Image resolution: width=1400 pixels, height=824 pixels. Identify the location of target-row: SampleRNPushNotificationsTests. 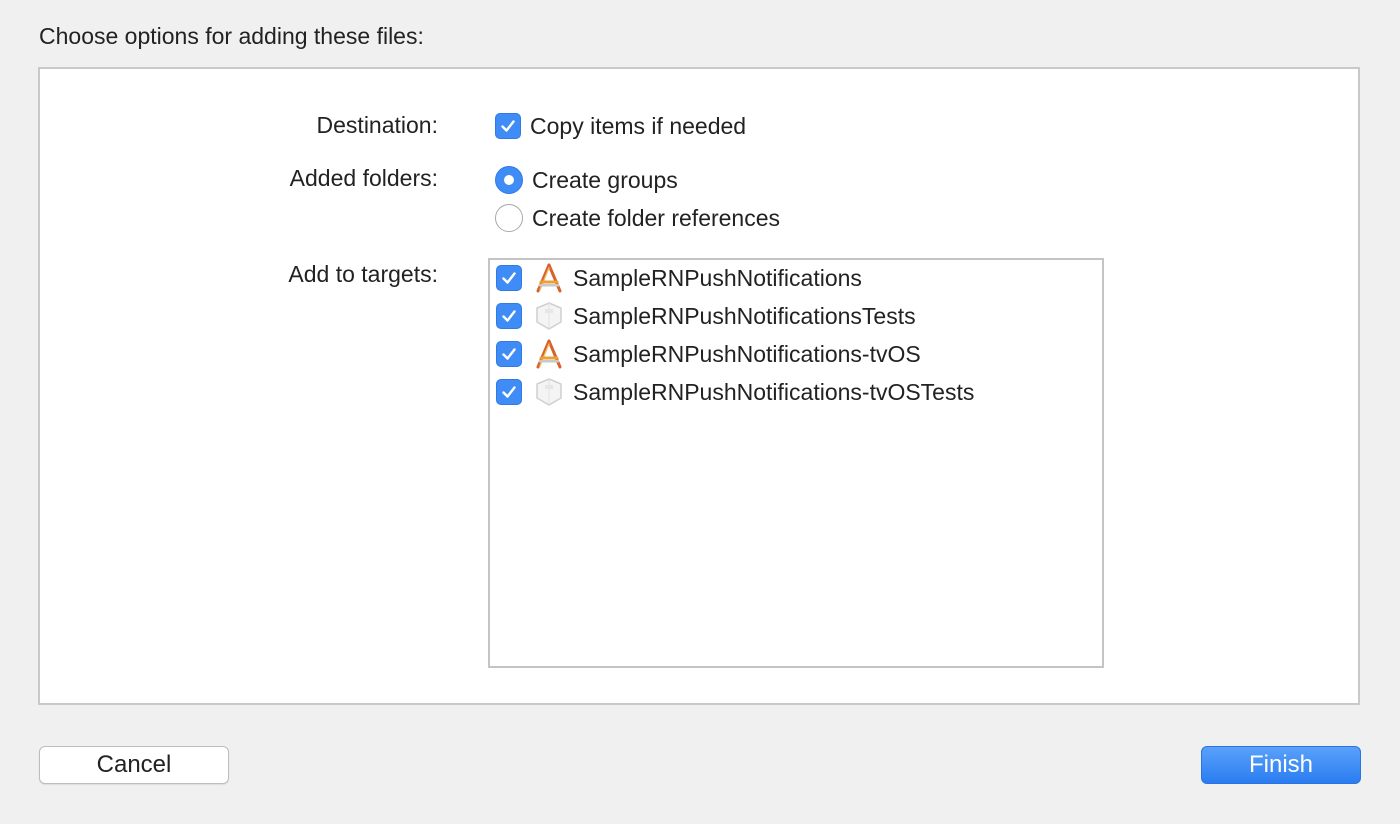
(706, 316).